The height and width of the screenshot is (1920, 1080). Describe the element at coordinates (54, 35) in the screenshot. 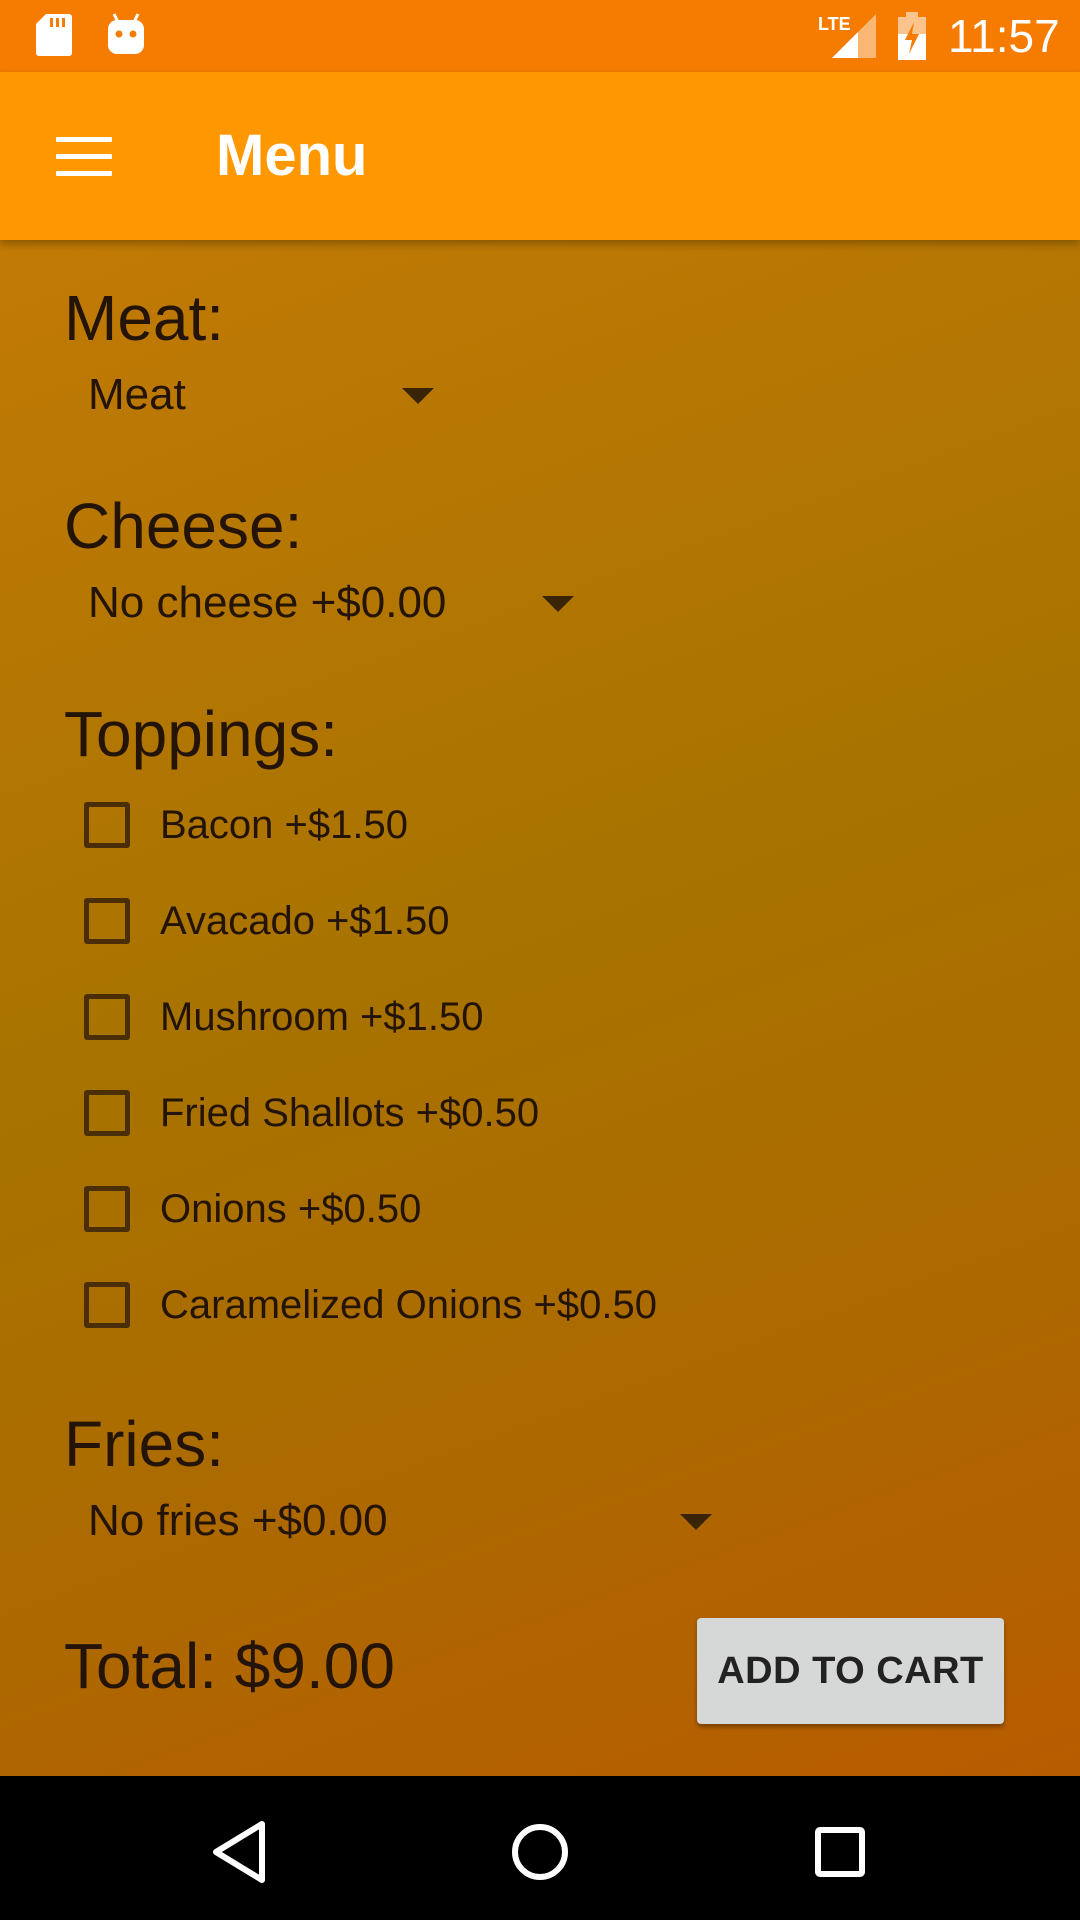

I see `sd-card-icon` at that location.